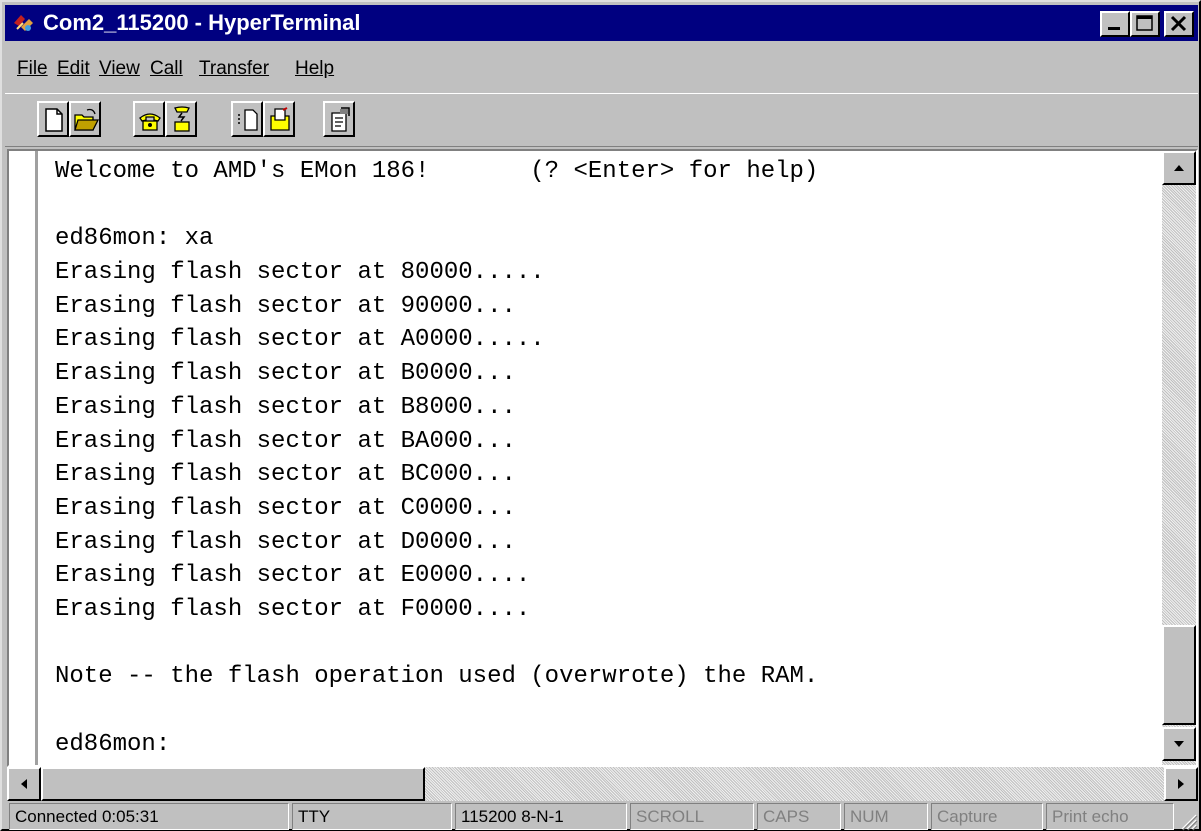 The image size is (1201, 831). I want to click on disconnect-phone-icon, so click(182, 119).